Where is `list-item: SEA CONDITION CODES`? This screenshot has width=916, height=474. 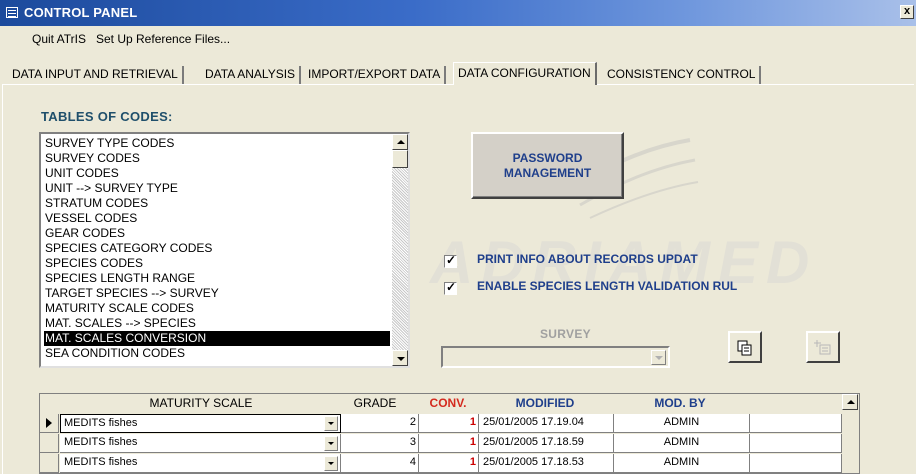
list-item: SEA CONDITION CODES is located at coordinates (217, 353).